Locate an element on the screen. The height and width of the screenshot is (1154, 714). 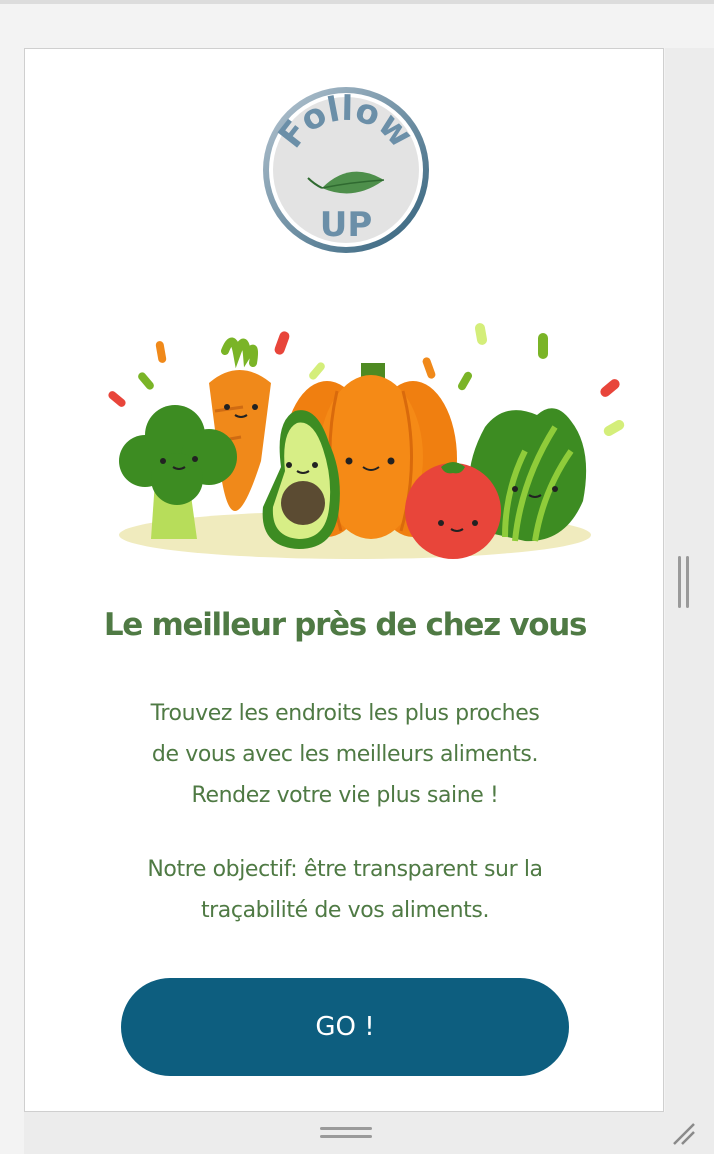
bottom-resize-handle is located at coordinates (346, 1133).